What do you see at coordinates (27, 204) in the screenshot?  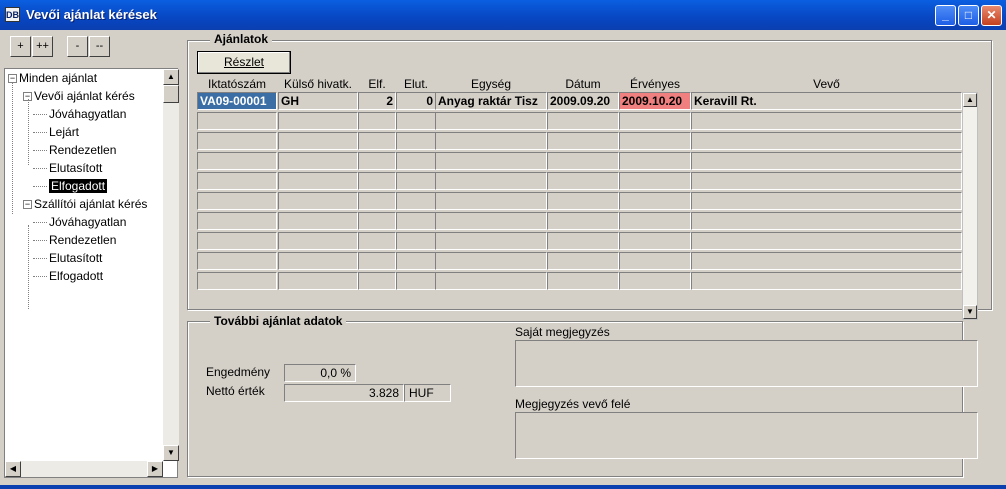 I see `collapse-node-icon: −` at bounding box center [27, 204].